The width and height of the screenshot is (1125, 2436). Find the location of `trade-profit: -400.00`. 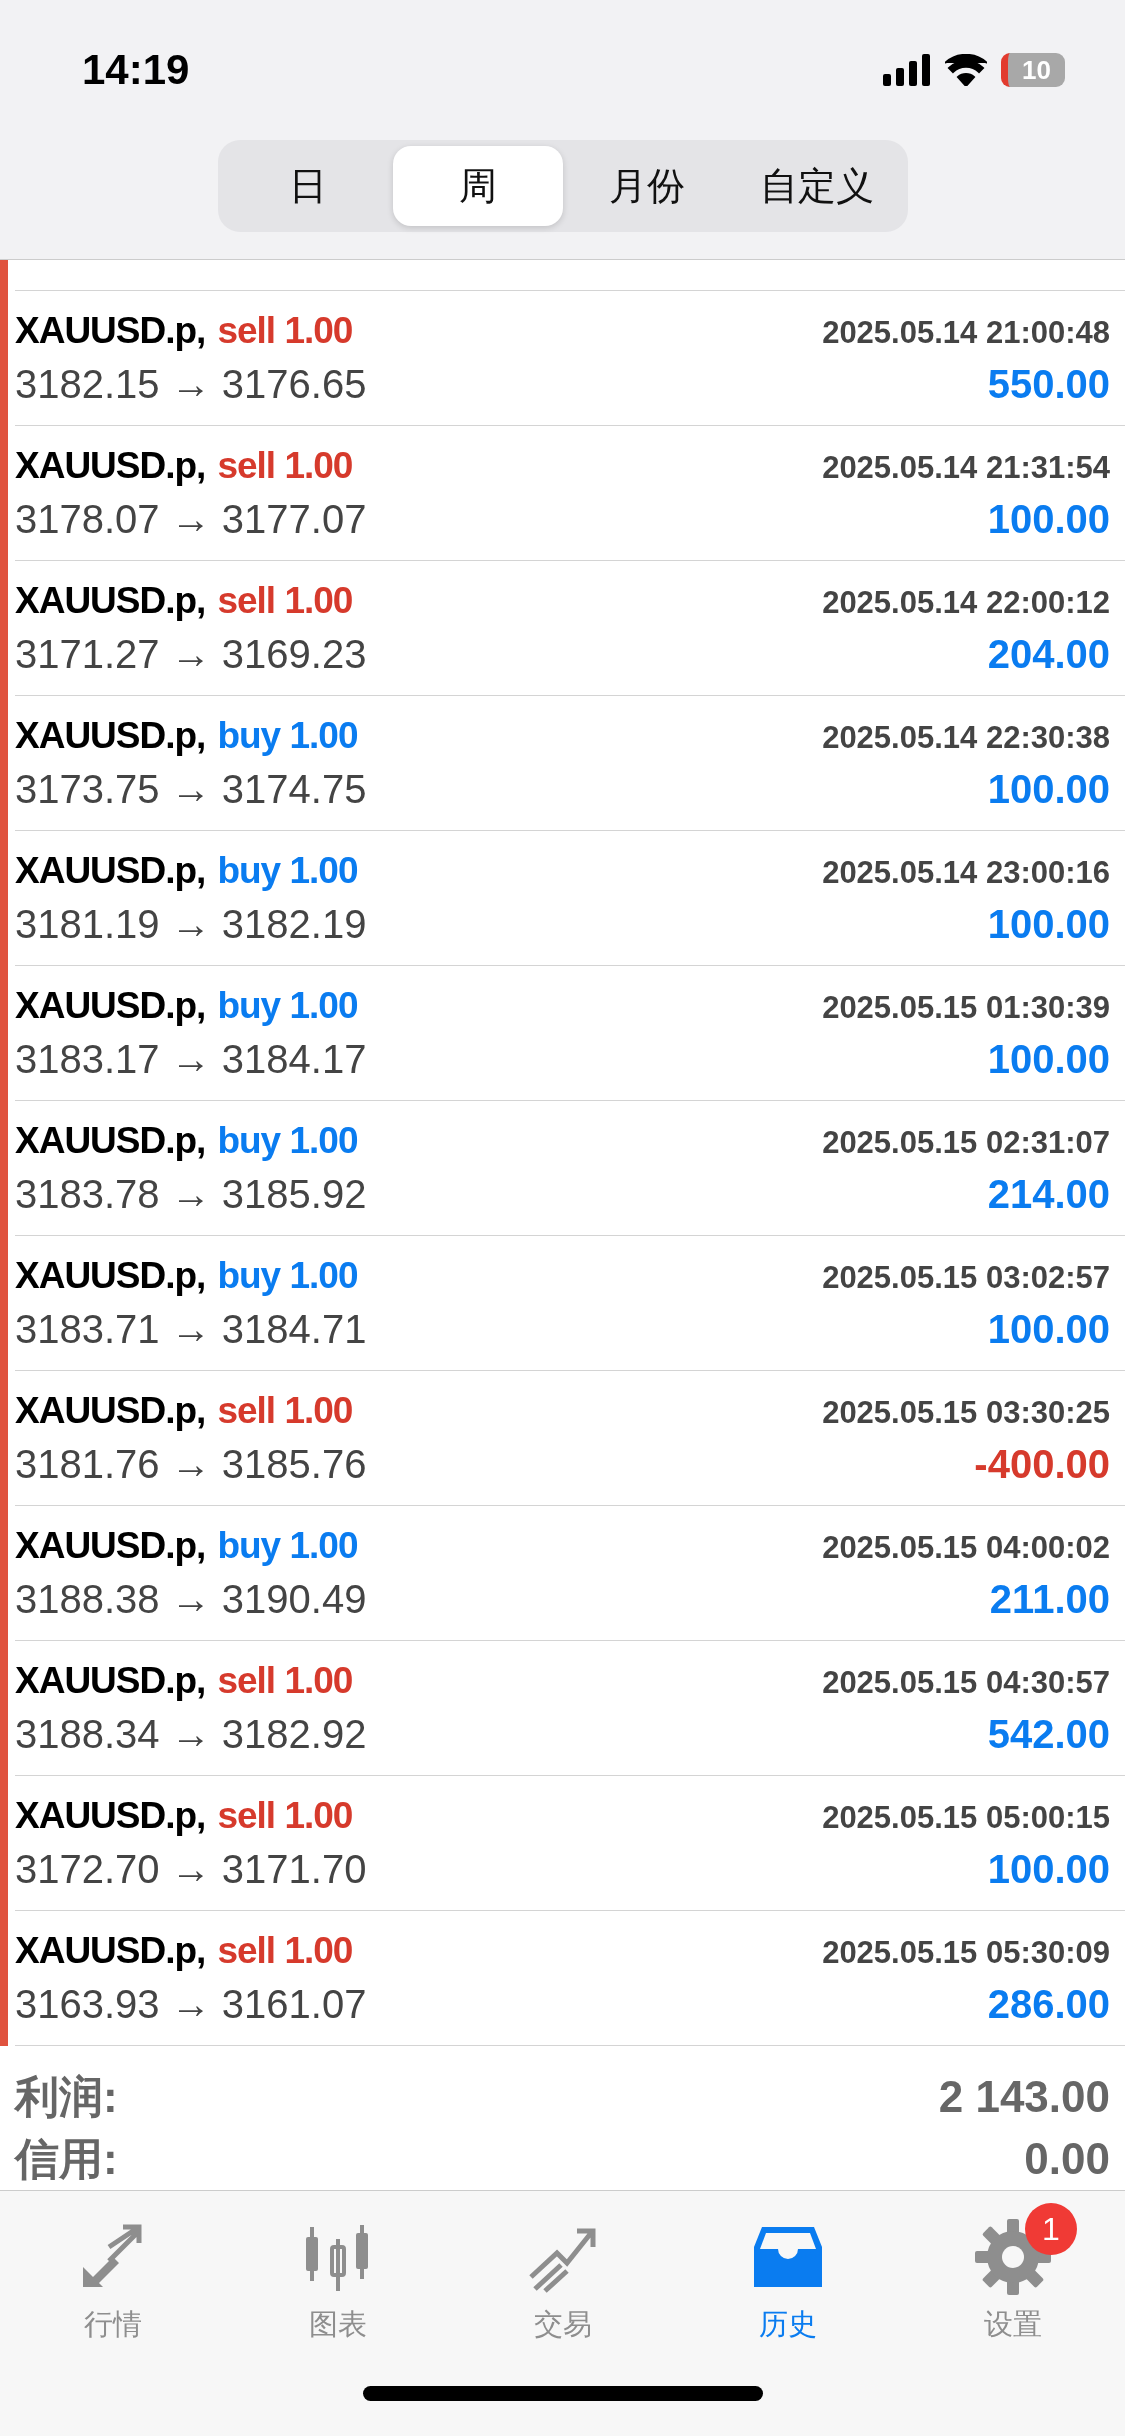

trade-profit: -400.00 is located at coordinates (1042, 1464).